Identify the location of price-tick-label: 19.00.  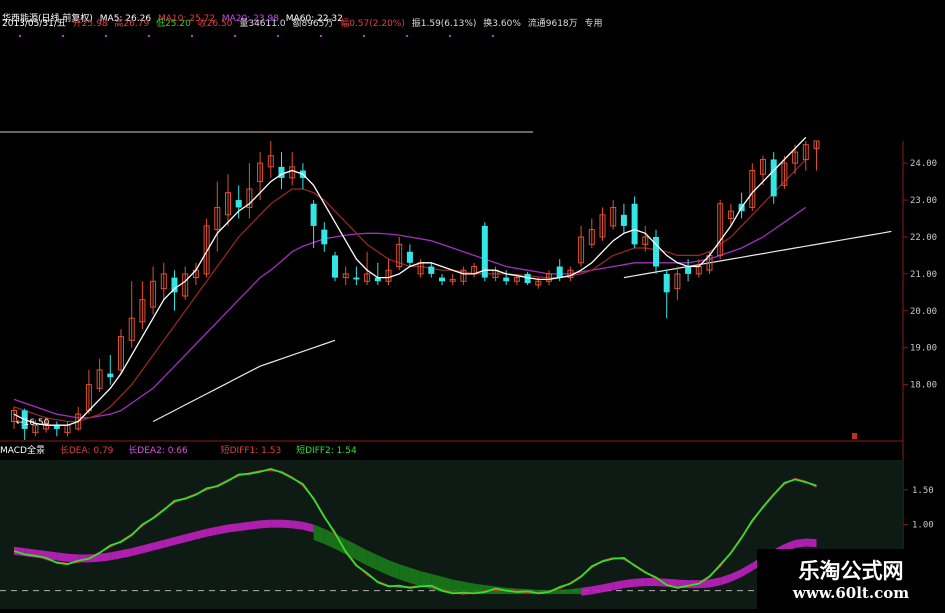
(923, 349).